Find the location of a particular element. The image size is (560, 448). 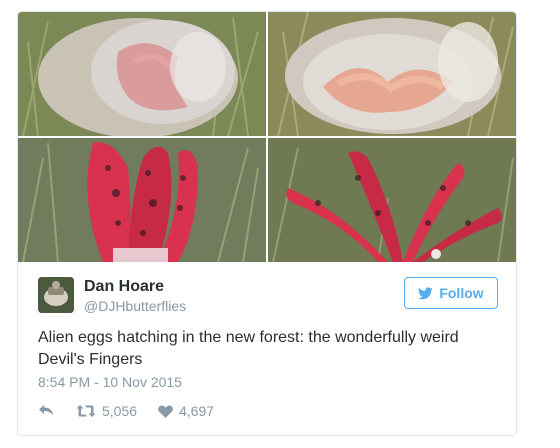

fingers-emerging-photo-icon is located at coordinates (142, 200).